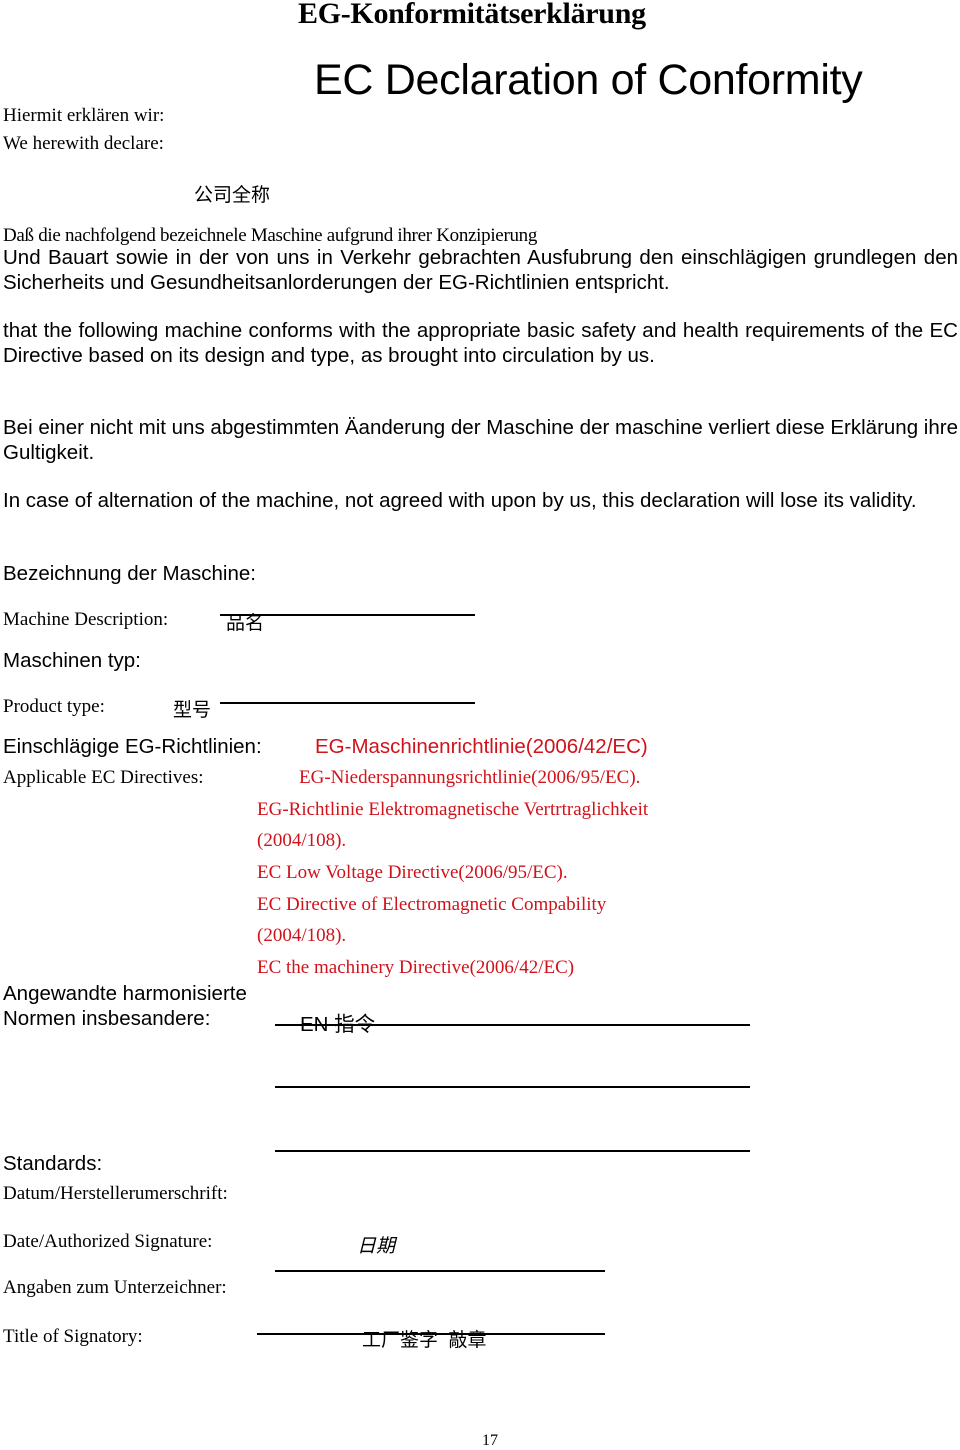 This screenshot has width=960, height=1450. What do you see at coordinates (84, 115) in the screenshot?
I see `declare-label-german: Hiermit erklären wir:` at bounding box center [84, 115].